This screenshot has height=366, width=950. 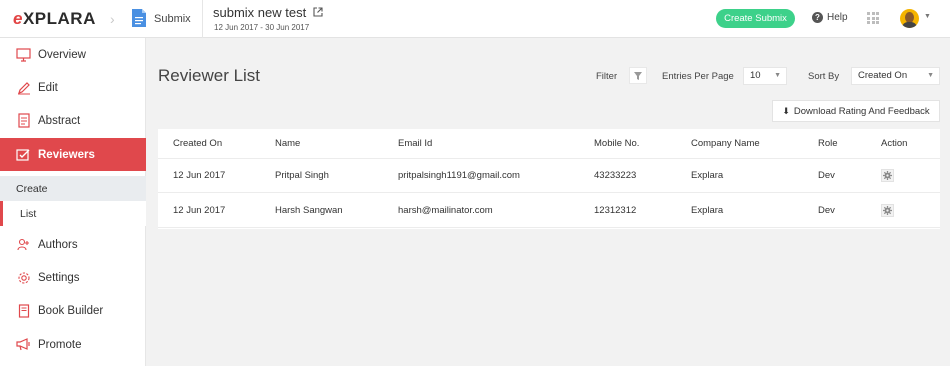 I want to click on breadcrumb-submix: Submix, so click(x=172, y=19).